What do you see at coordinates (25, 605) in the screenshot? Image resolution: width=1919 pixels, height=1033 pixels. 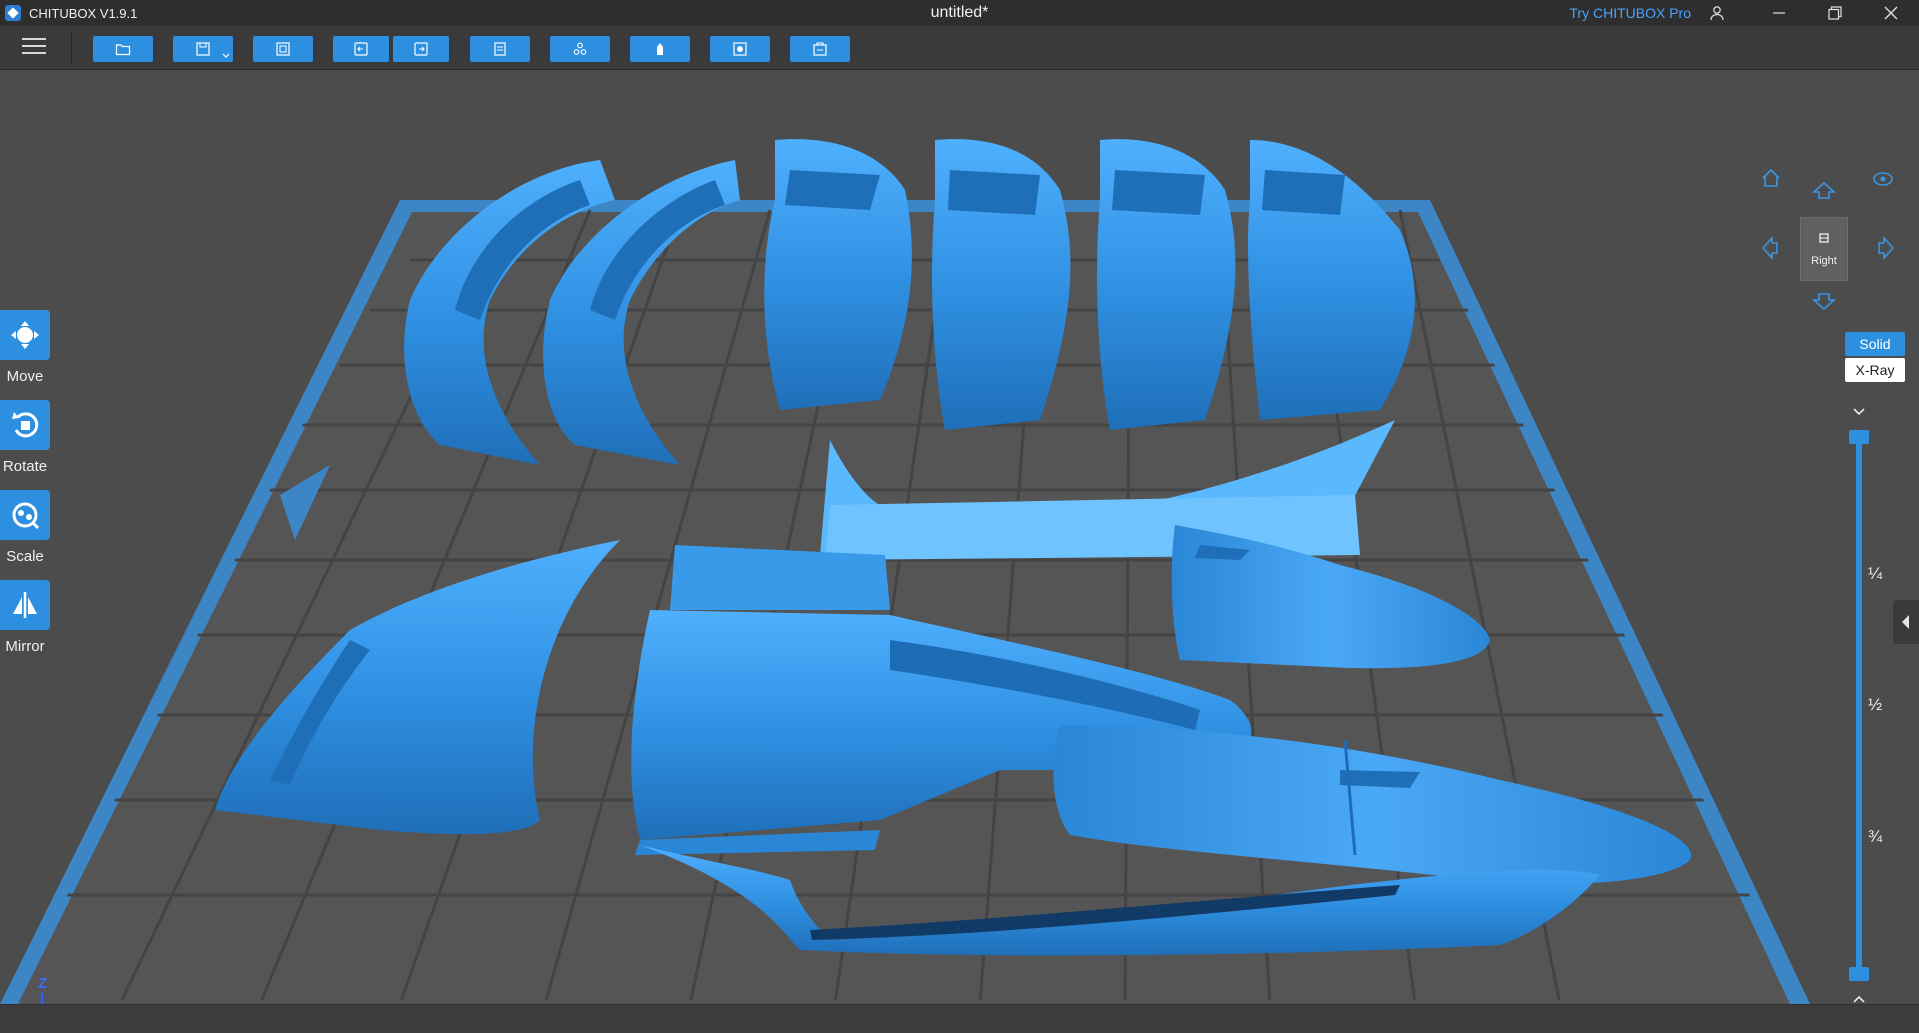 I see `mirror-icon` at bounding box center [25, 605].